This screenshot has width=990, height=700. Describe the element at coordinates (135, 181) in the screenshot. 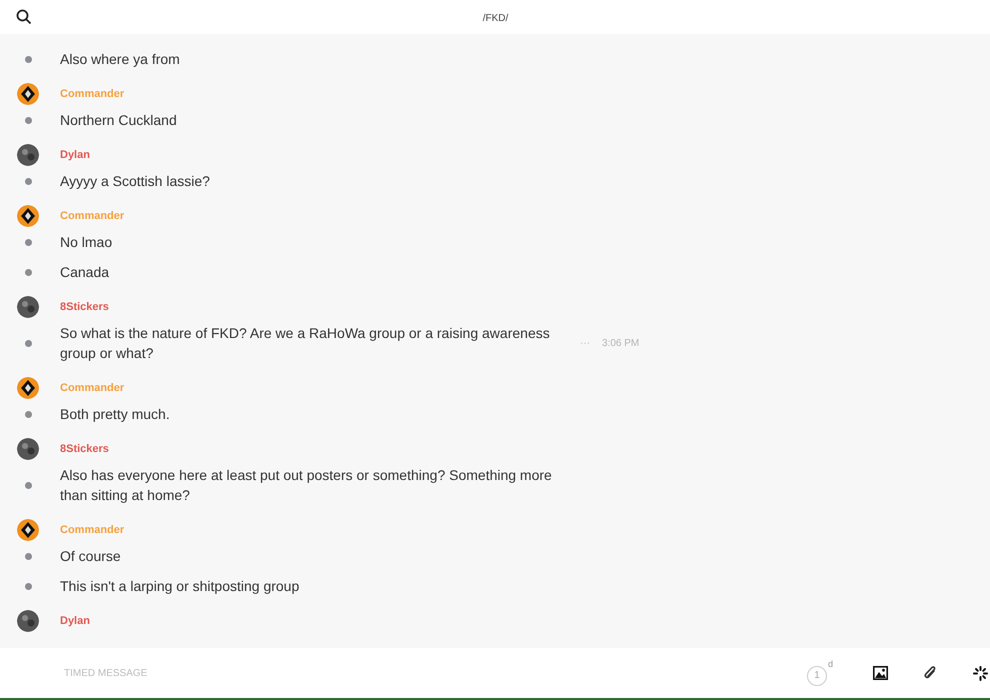

I see `message-text: Ayyyy a Scottish lassie?` at that location.